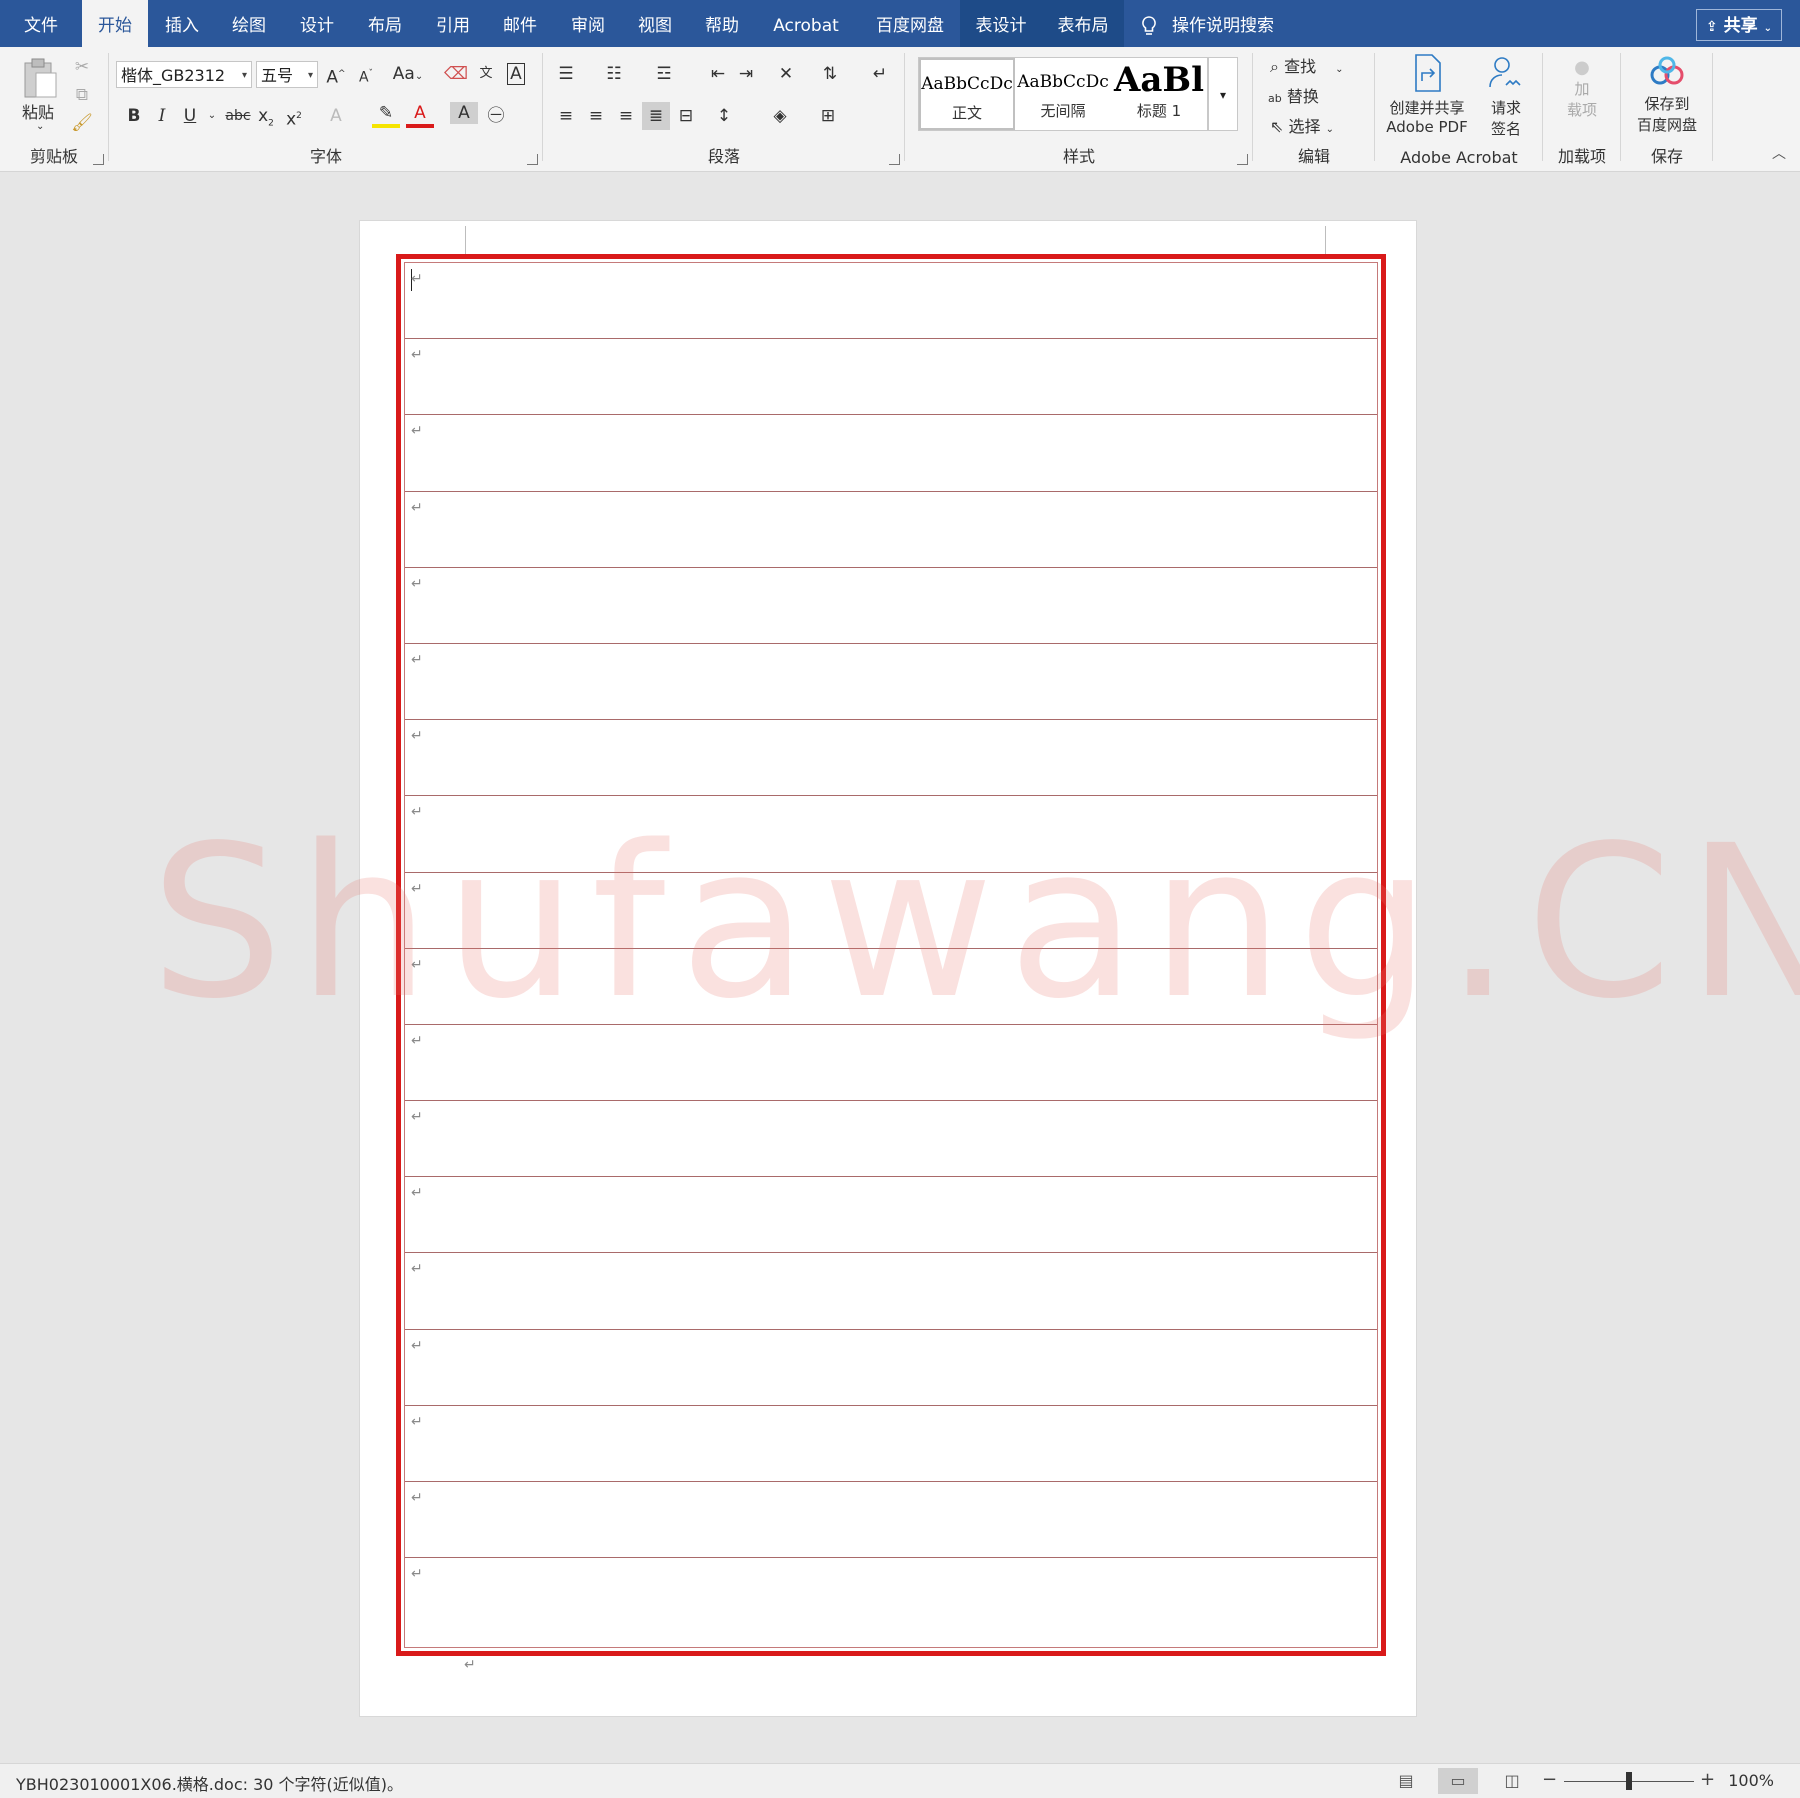  Describe the element at coordinates (82, 123) in the screenshot. I see `format-painter-icon: 🖌` at that location.